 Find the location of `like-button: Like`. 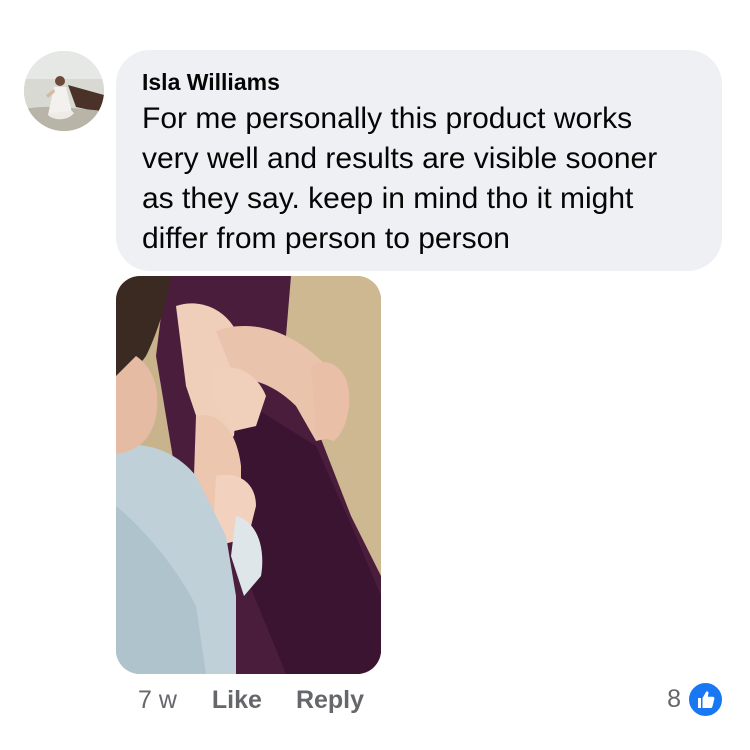

like-button: Like is located at coordinates (237, 700).